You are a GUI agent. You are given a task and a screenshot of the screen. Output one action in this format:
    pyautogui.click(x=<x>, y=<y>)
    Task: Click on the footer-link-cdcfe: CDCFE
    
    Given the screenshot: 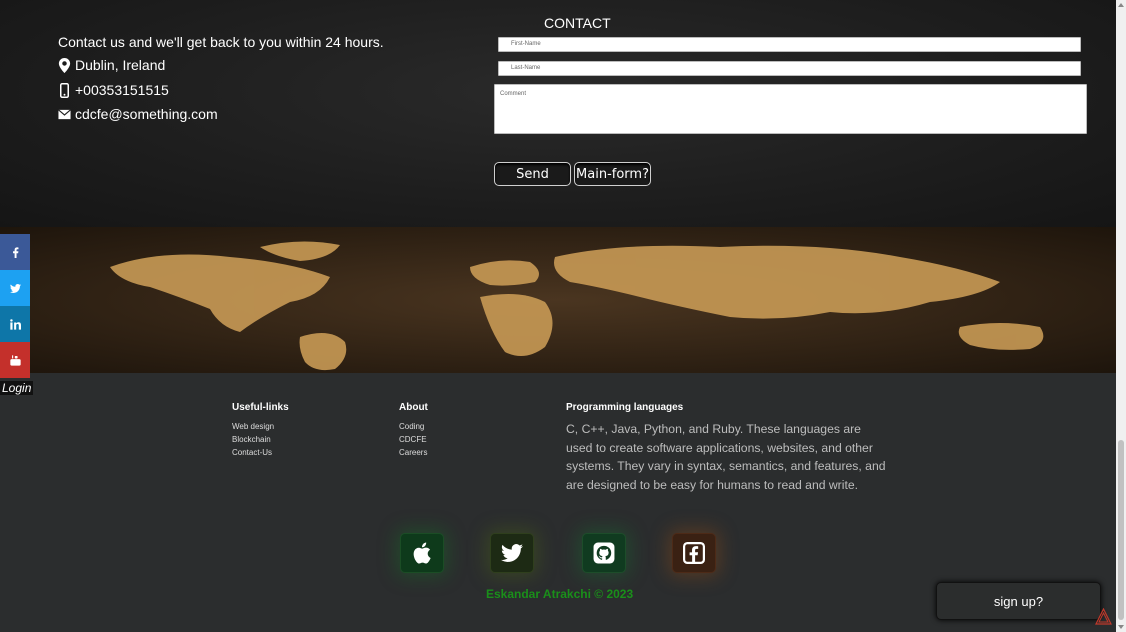 What is the action you would take?
    pyautogui.click(x=413, y=439)
    